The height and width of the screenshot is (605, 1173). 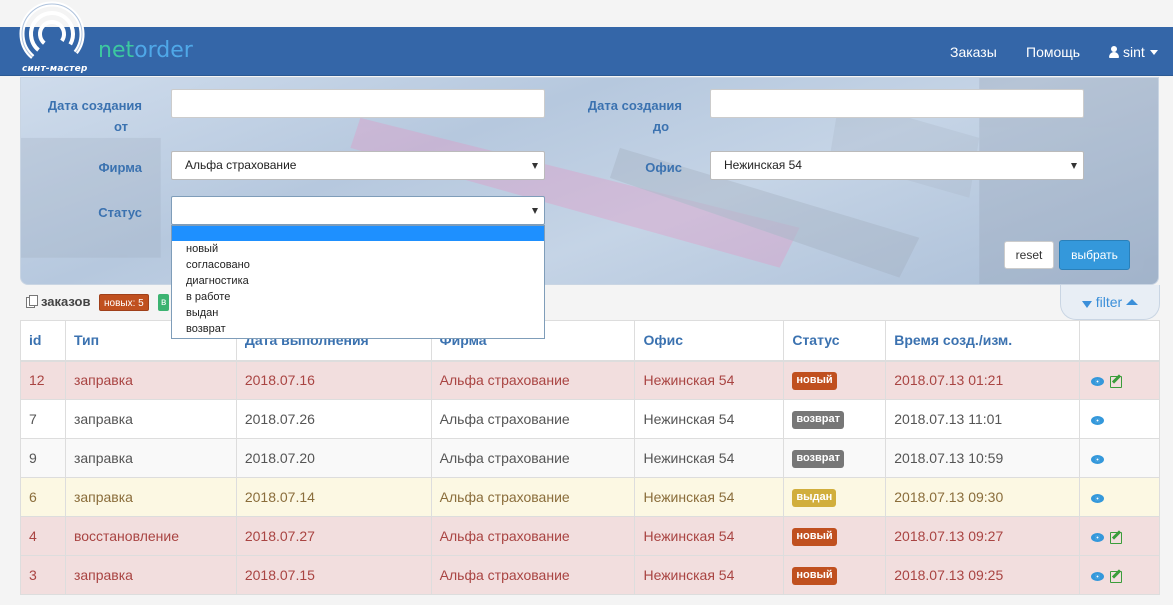 What do you see at coordinates (43, 536) in the screenshot?
I see `cell-id: 4` at bounding box center [43, 536].